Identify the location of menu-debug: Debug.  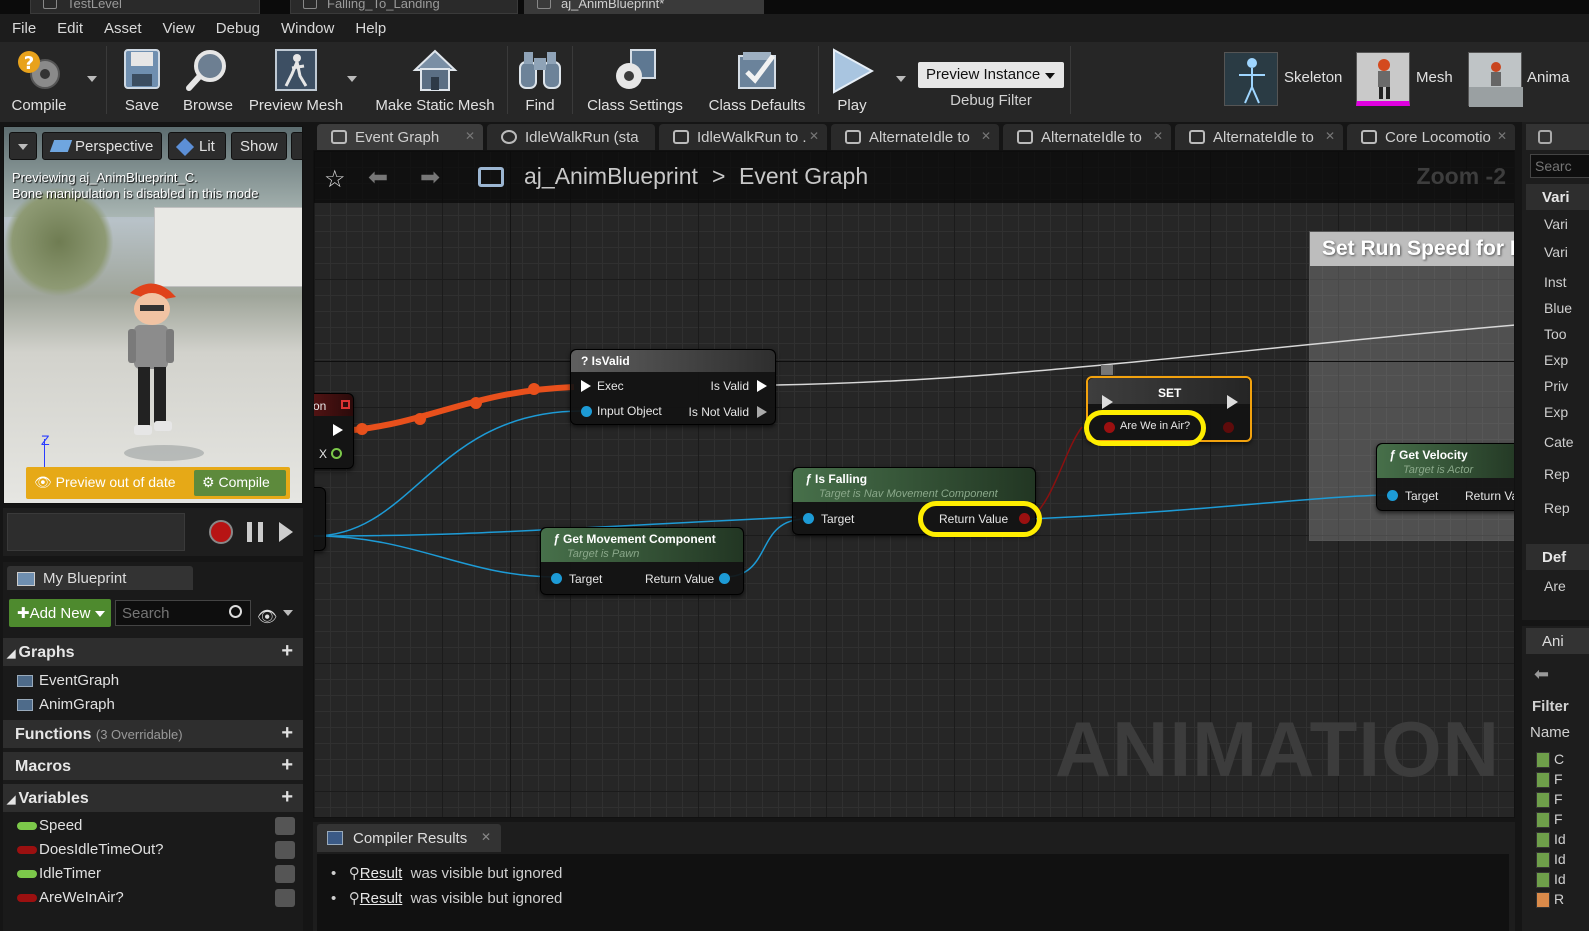
(236, 28).